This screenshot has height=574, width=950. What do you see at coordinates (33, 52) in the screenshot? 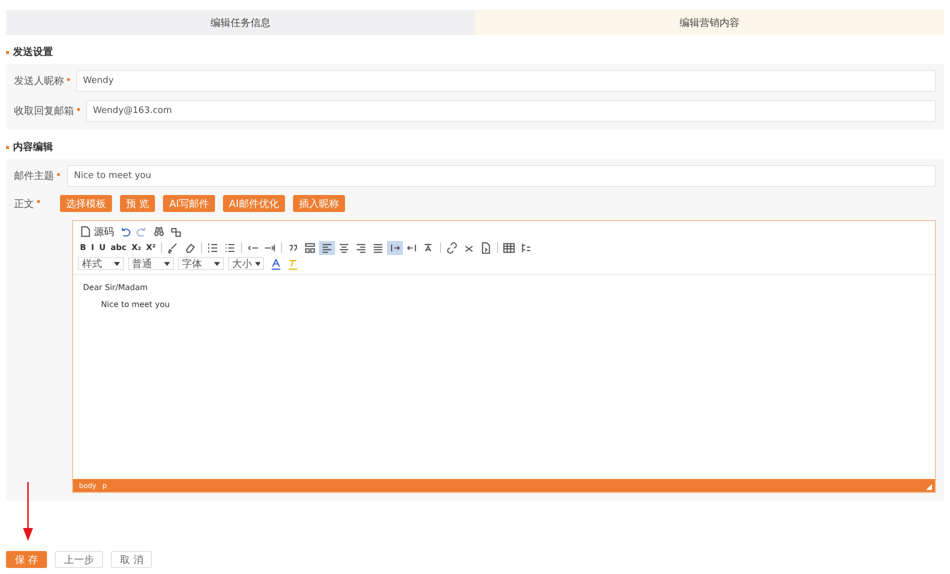
I see `section-title: 发送设置` at bounding box center [33, 52].